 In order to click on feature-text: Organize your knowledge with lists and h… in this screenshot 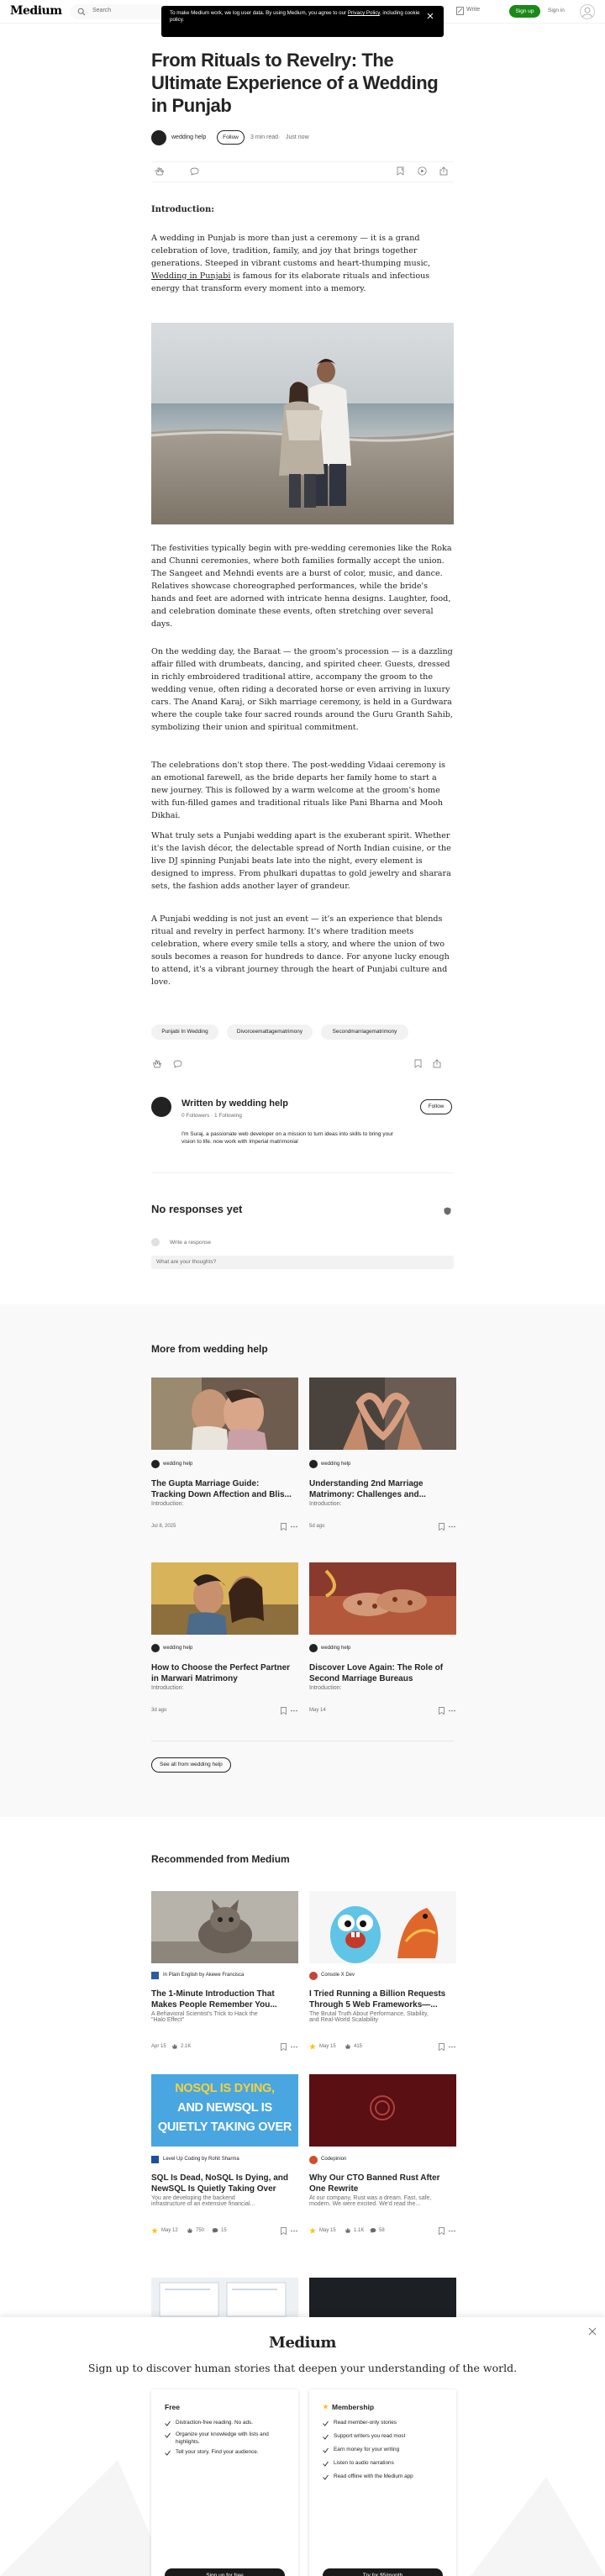, I will do `click(223, 2438)`.